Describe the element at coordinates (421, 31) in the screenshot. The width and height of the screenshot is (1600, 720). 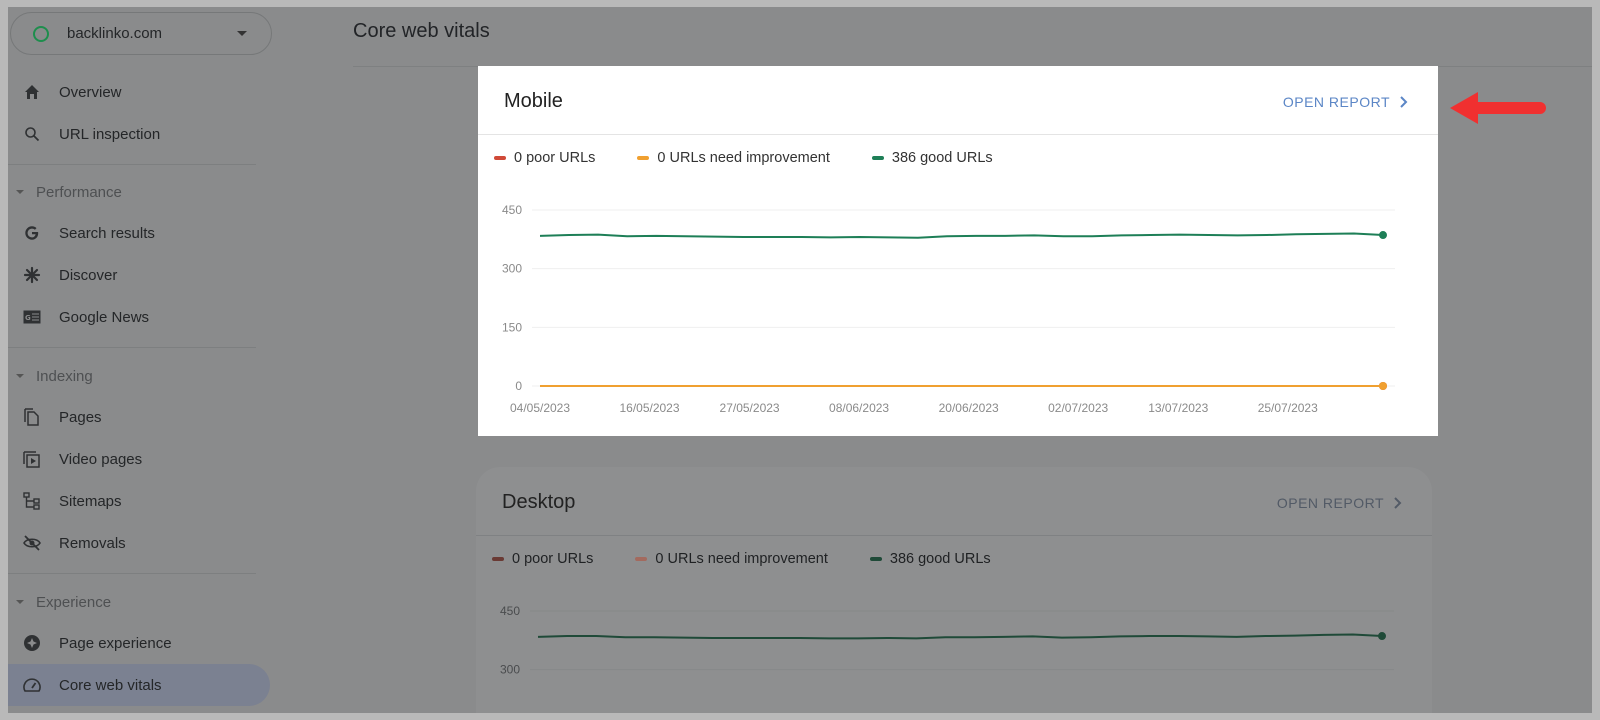
I see `page-title: Core web vitals` at that location.